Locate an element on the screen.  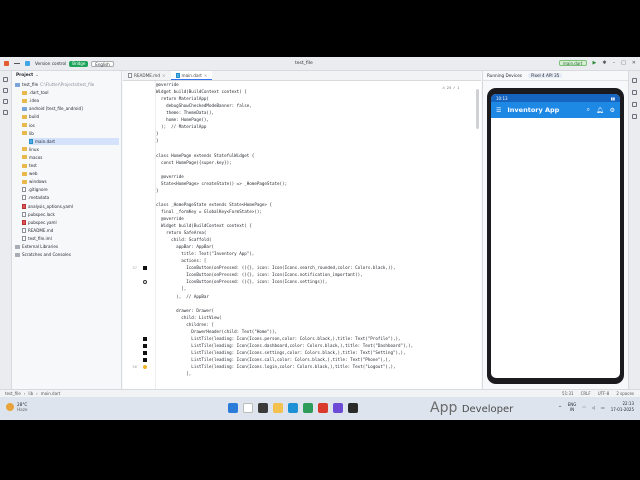
tree-item: ios is located at coordinates (70, 125).